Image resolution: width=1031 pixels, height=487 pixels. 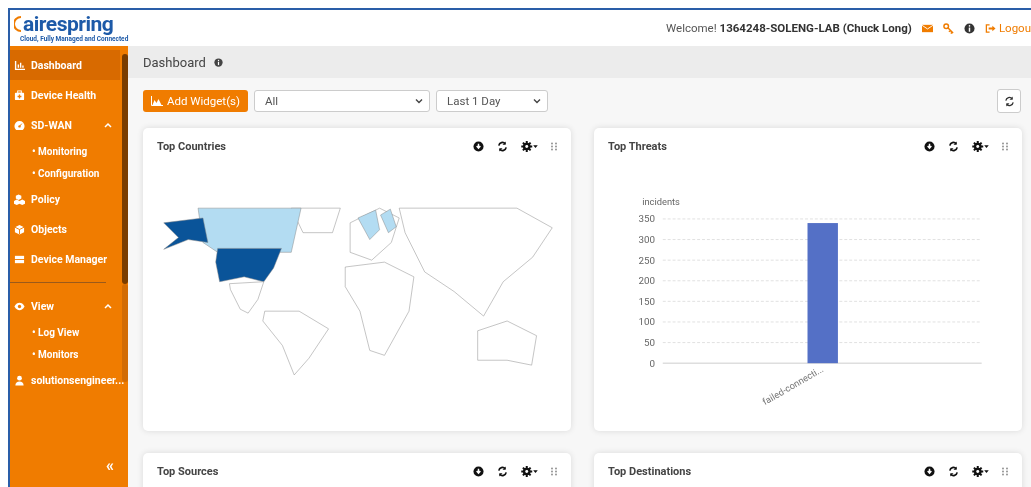 What do you see at coordinates (646, 260) in the screenshot?
I see `axis-tick-label: 250` at bounding box center [646, 260].